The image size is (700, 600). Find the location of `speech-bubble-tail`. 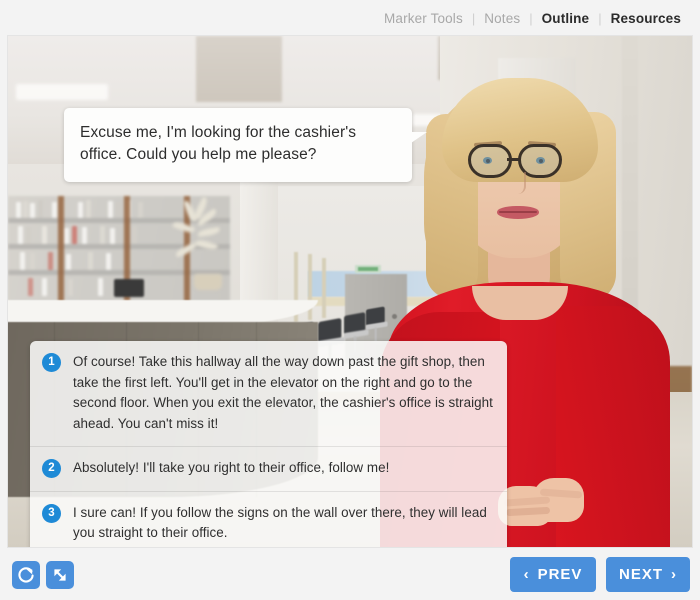

speech-bubble-tail is located at coordinates (419, 137).